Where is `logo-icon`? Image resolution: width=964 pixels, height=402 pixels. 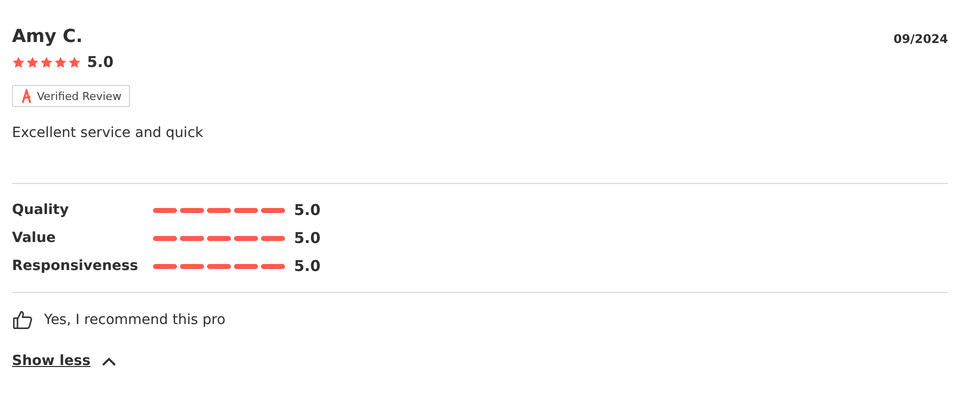 logo-icon is located at coordinates (26, 96).